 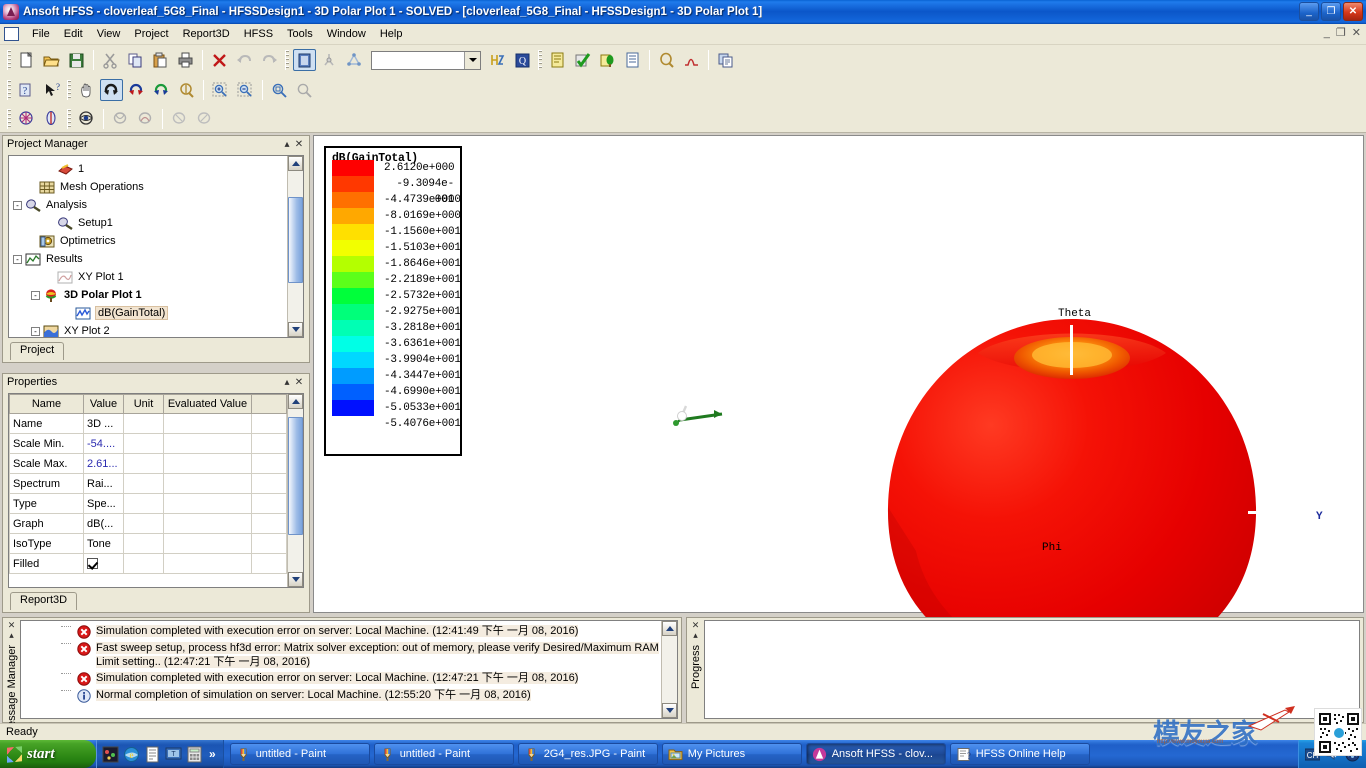 I want to click on minimize-button: _, so click(x=1309, y=11).